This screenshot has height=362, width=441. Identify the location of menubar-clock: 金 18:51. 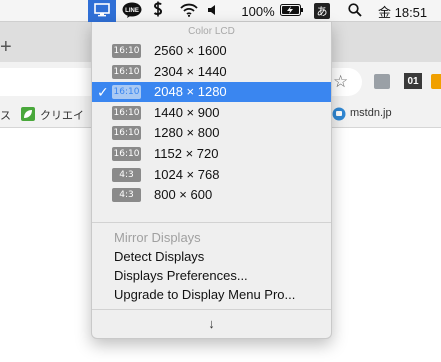
(409, 11).